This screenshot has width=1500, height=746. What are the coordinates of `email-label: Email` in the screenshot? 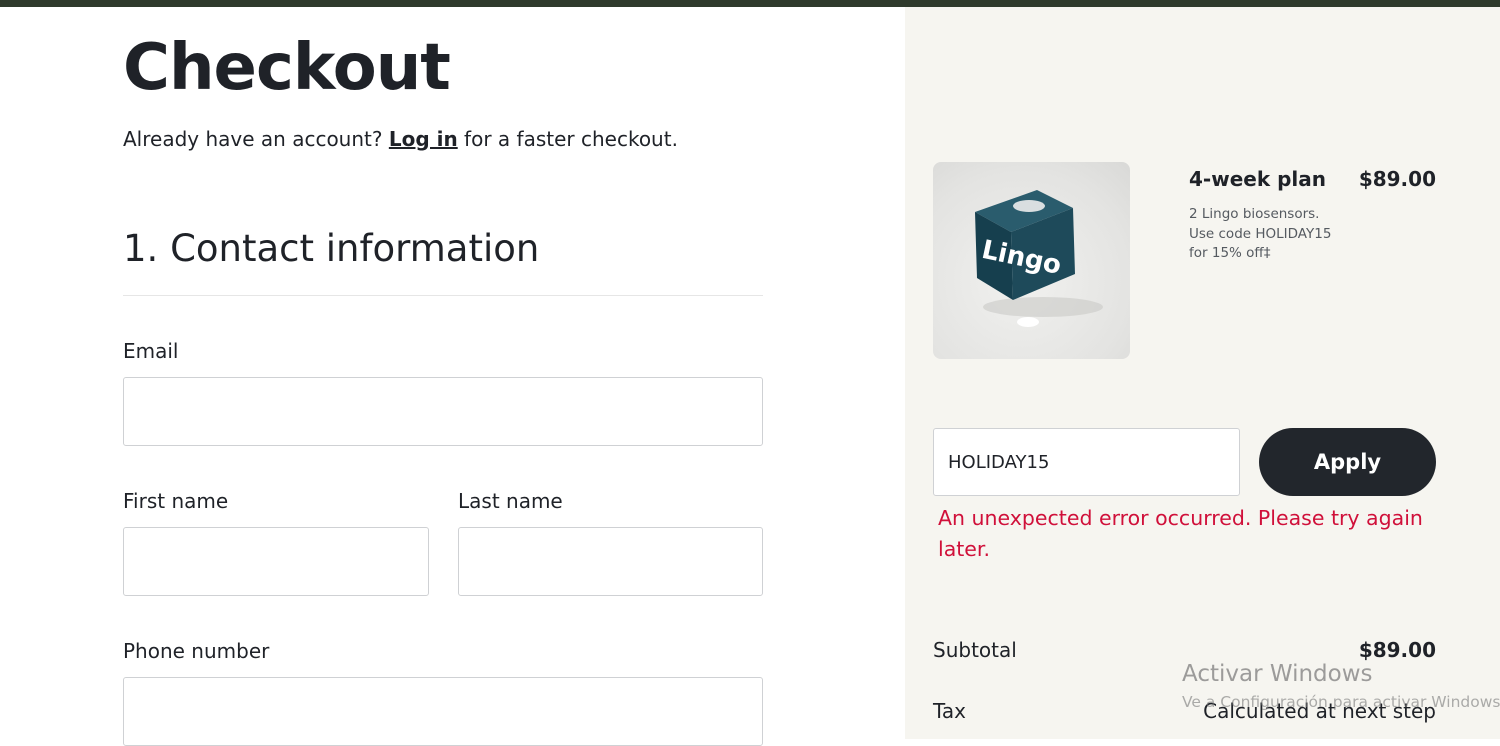 It's located at (151, 351).